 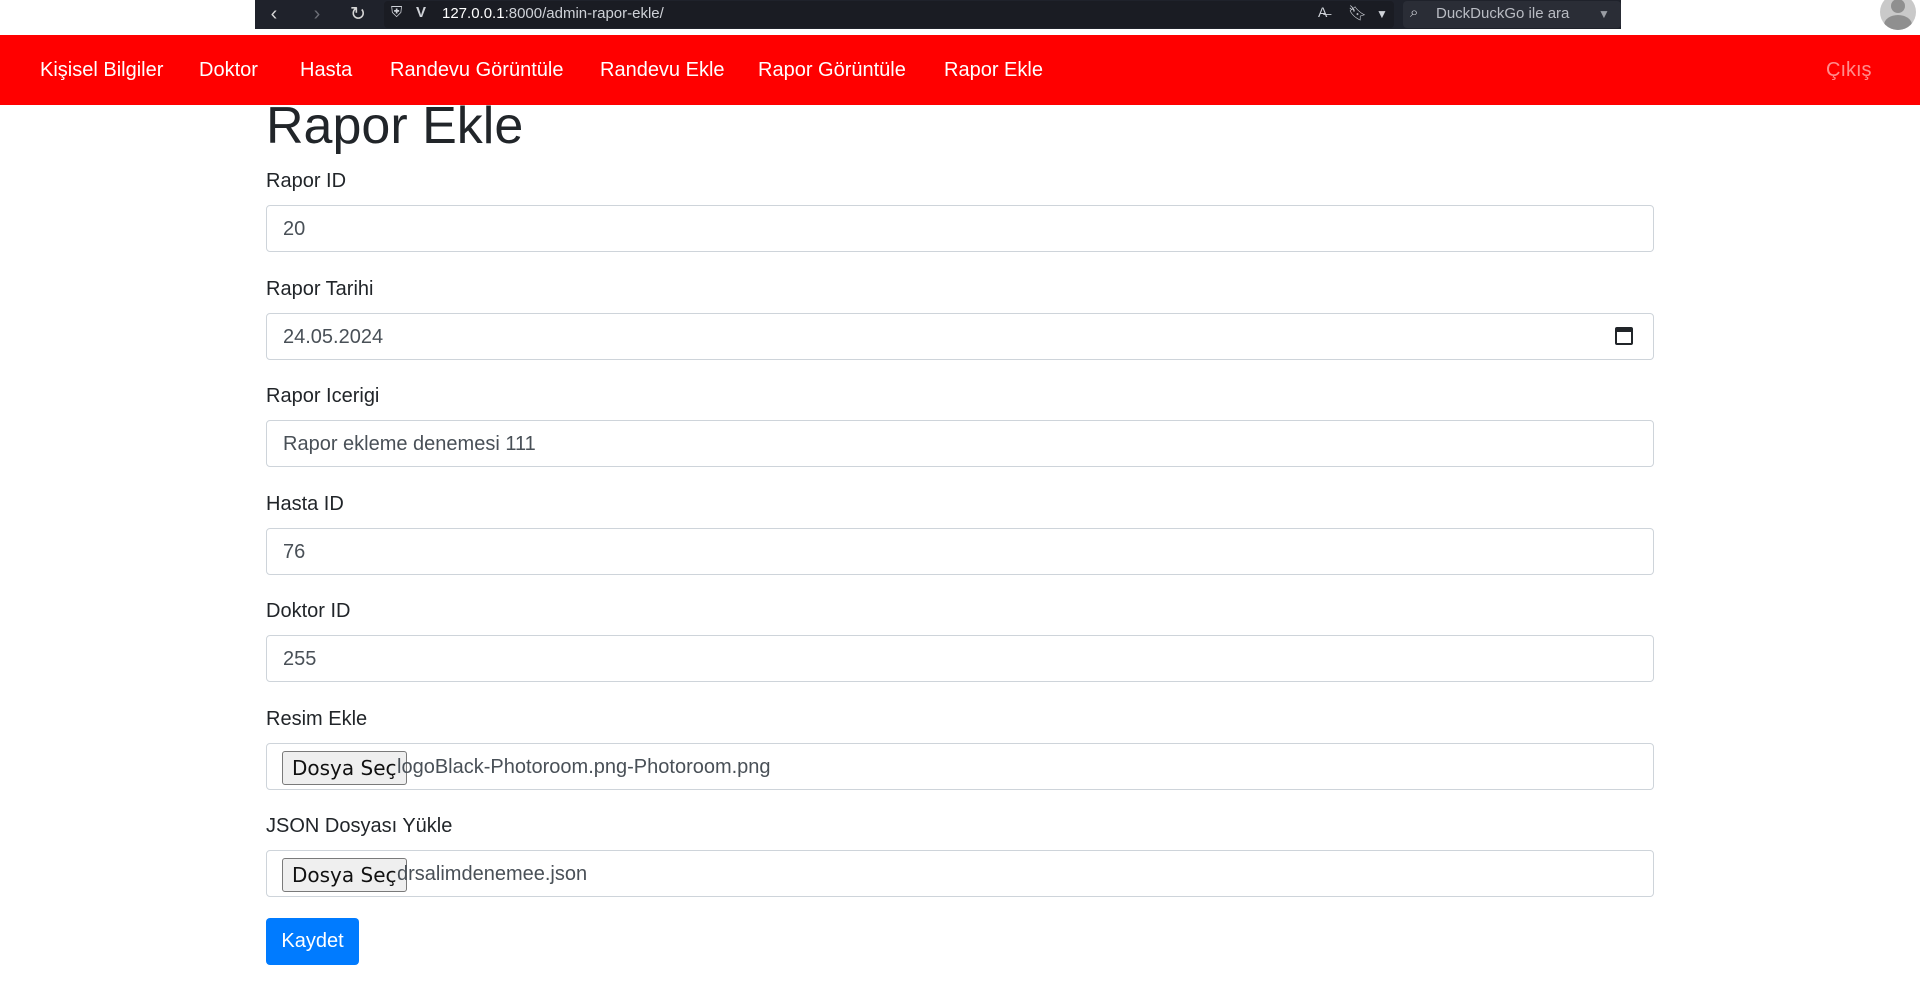 What do you see at coordinates (993, 70) in the screenshot?
I see `nav-item-rapor-ekle: Rapor Ekle` at bounding box center [993, 70].